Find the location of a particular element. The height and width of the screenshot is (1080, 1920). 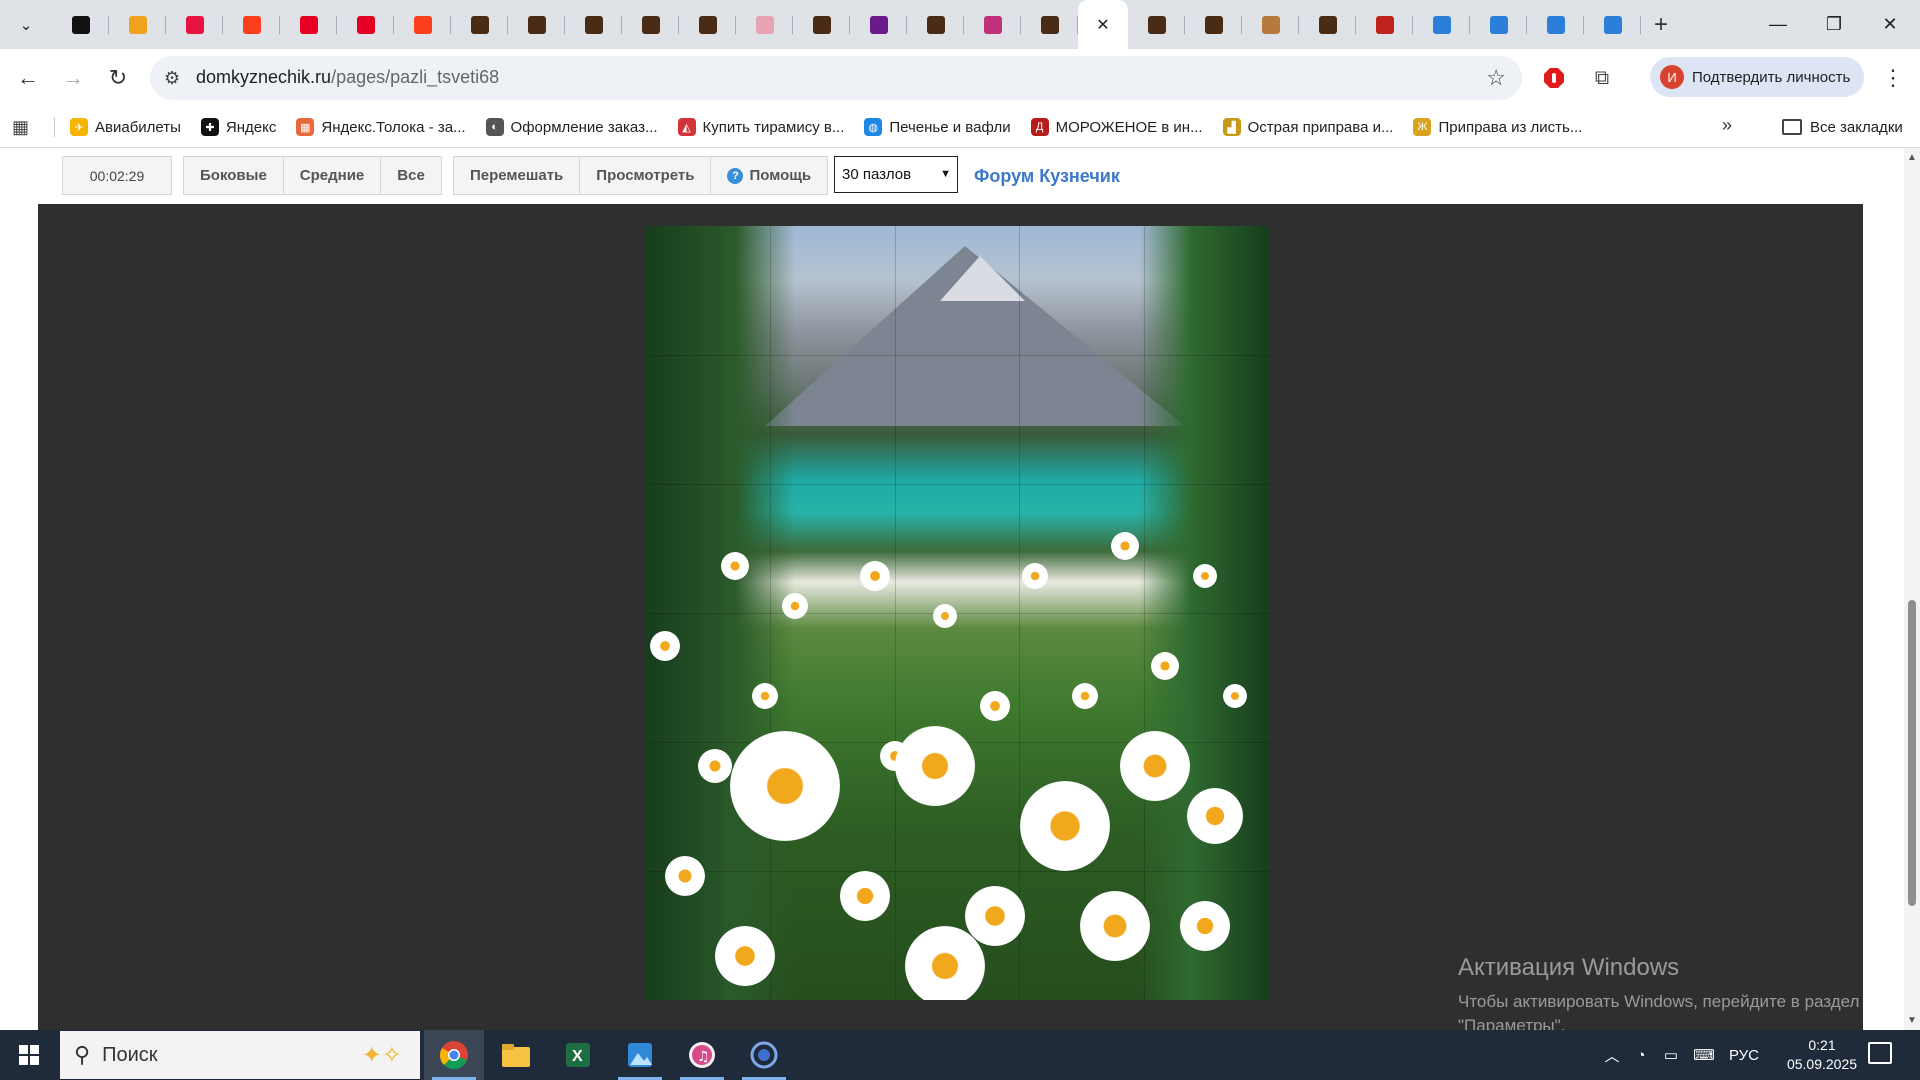

forward-button: → is located at coordinates (73, 78).